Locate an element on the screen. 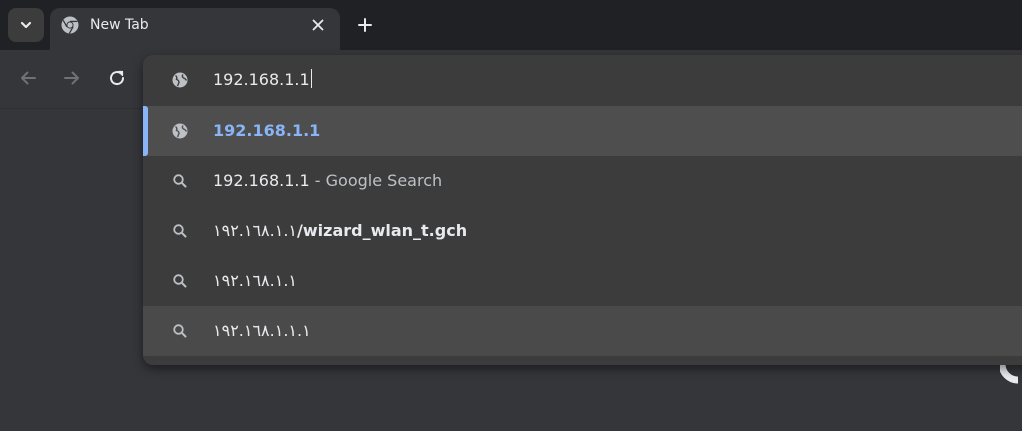 This screenshot has height=431, width=1022. tab-close-button is located at coordinates (318, 25).